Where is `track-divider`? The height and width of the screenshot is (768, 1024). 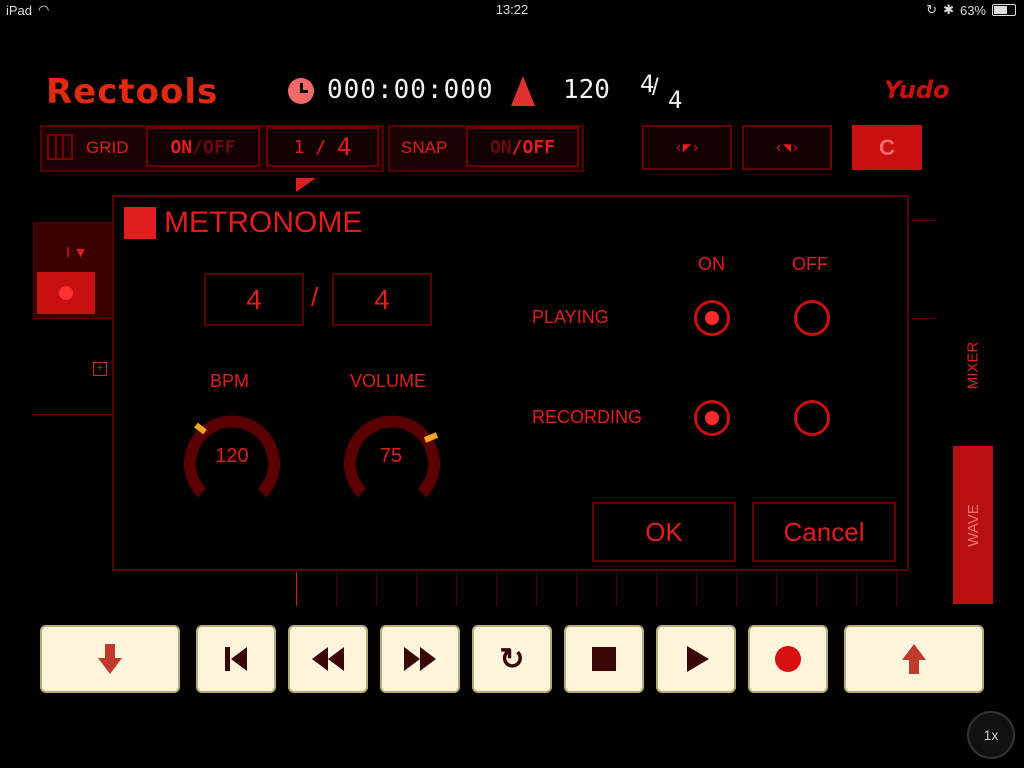 track-divider is located at coordinates (73, 414).